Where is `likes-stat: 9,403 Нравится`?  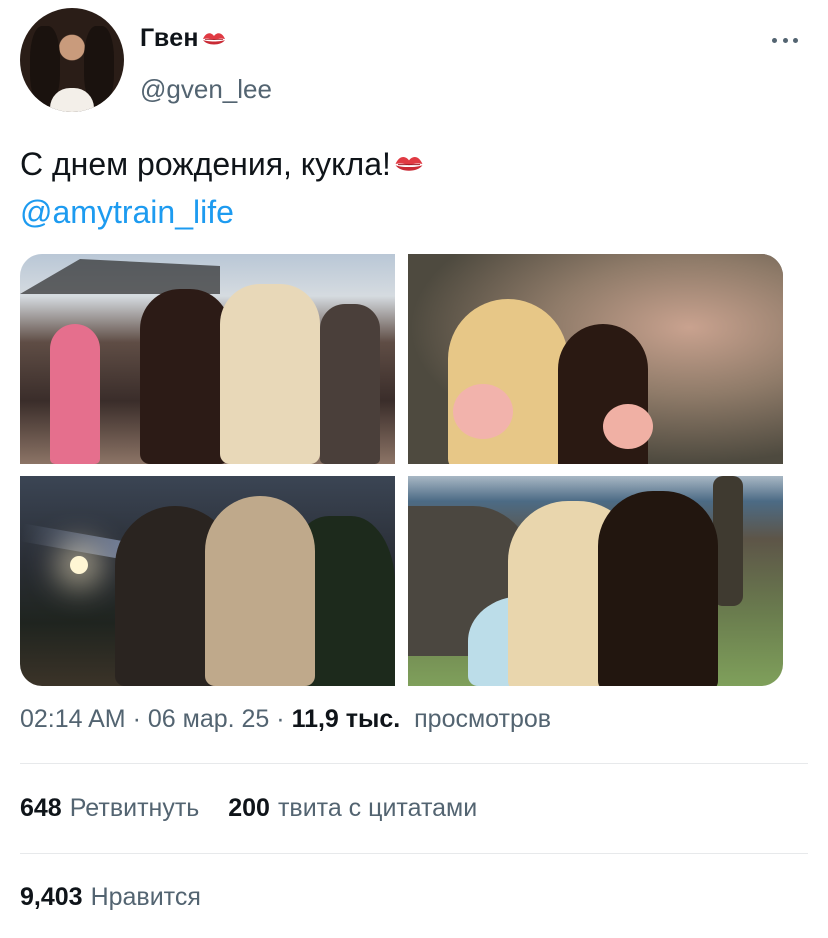
likes-stat: 9,403 Нравится is located at coordinates (110, 897).